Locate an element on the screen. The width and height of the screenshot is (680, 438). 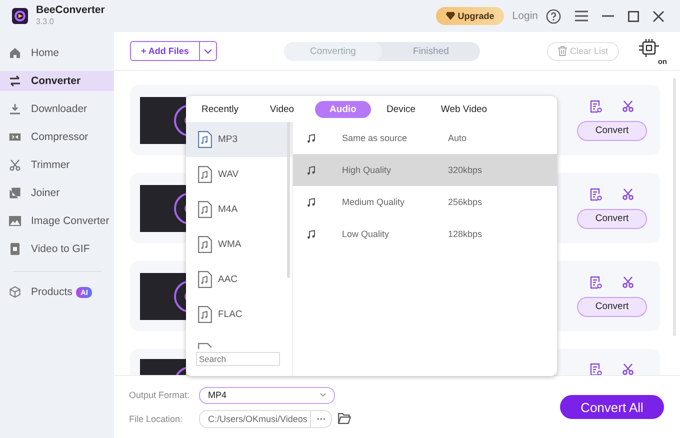
format-item: MP3 is located at coordinates (239, 139).